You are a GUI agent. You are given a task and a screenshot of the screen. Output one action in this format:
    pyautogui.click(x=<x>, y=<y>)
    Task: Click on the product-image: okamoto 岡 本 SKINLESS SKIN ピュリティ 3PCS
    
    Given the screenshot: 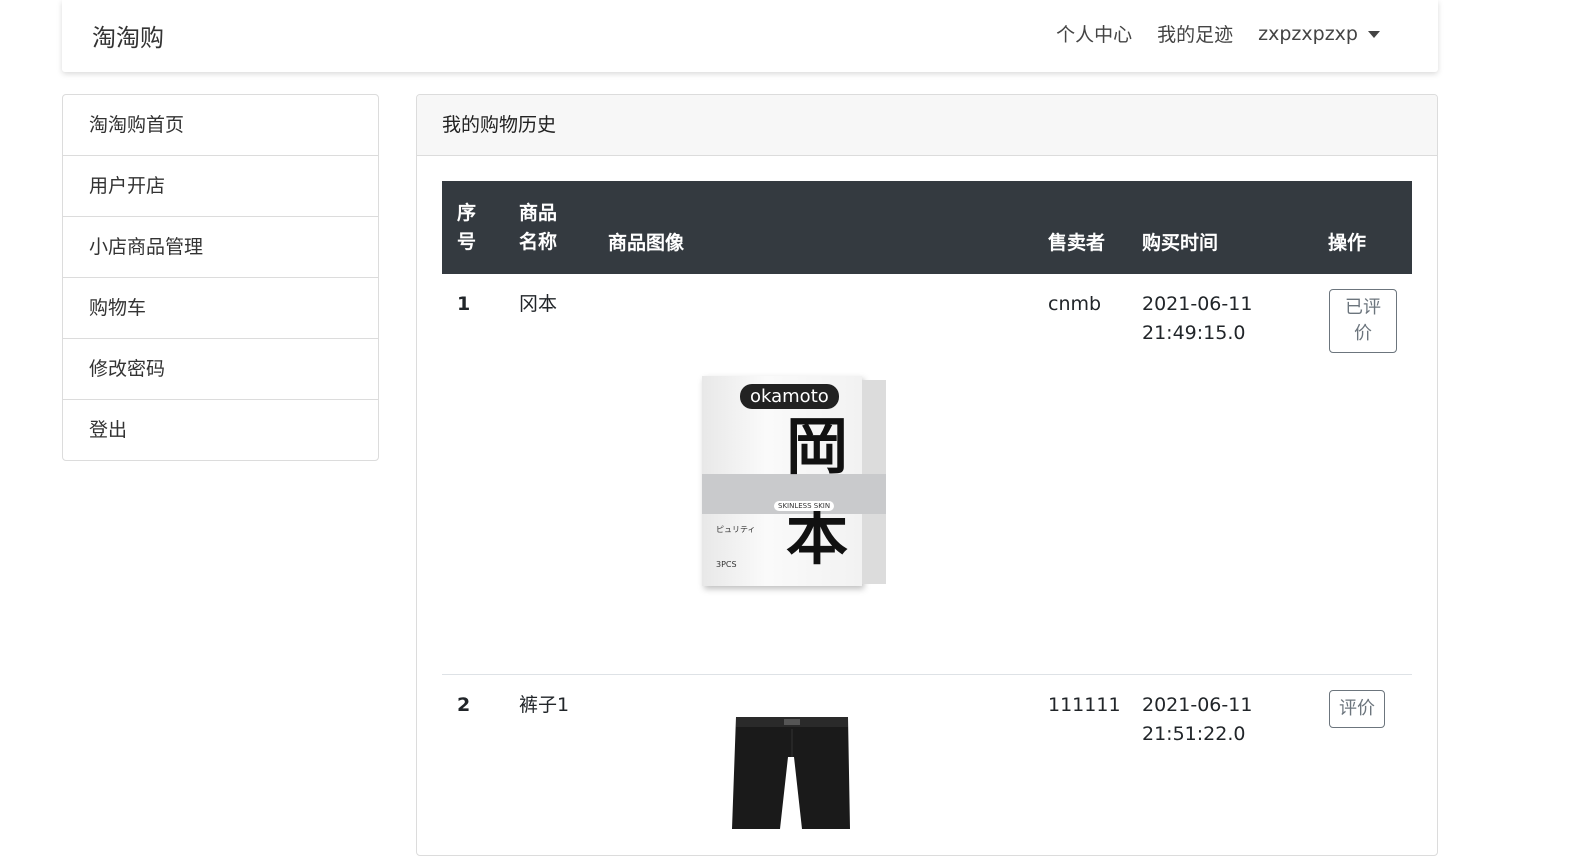 What is the action you would take?
    pyautogui.click(x=795, y=481)
    